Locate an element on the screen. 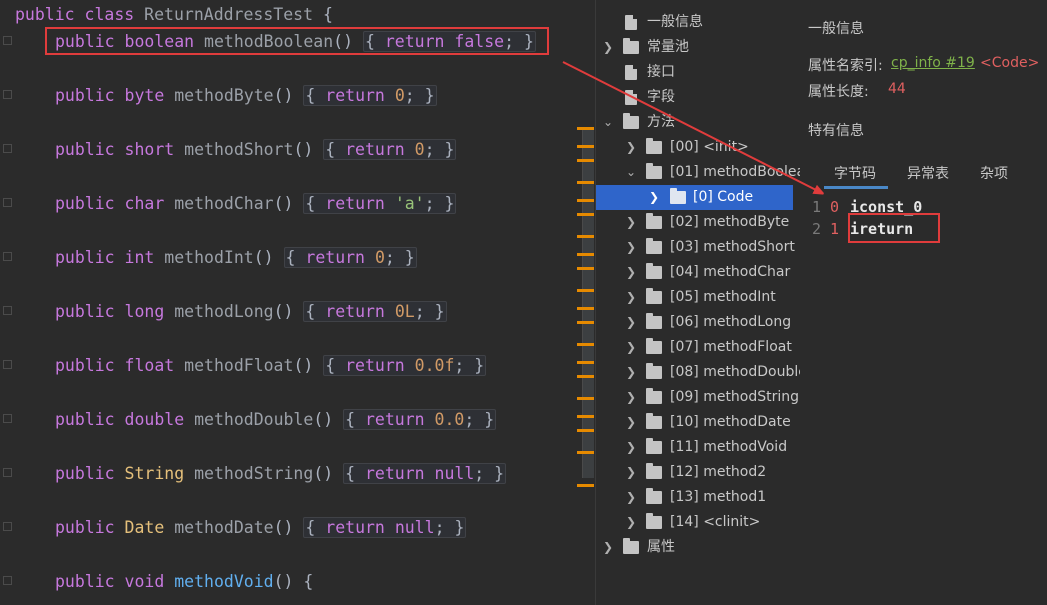 The height and width of the screenshot is (605, 1047). tree-item-fields: 字段 is located at coordinates (698, 97).